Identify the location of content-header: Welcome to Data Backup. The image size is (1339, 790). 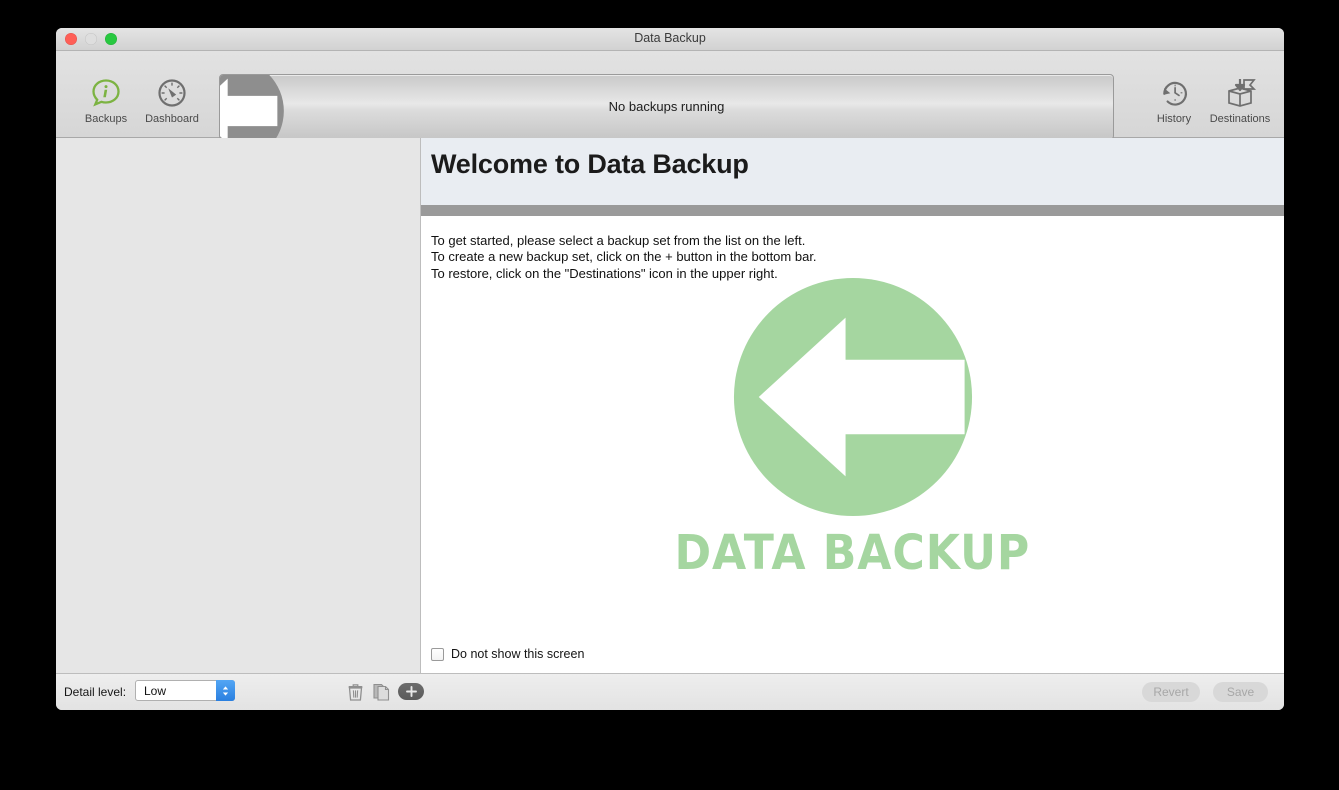
(852, 171).